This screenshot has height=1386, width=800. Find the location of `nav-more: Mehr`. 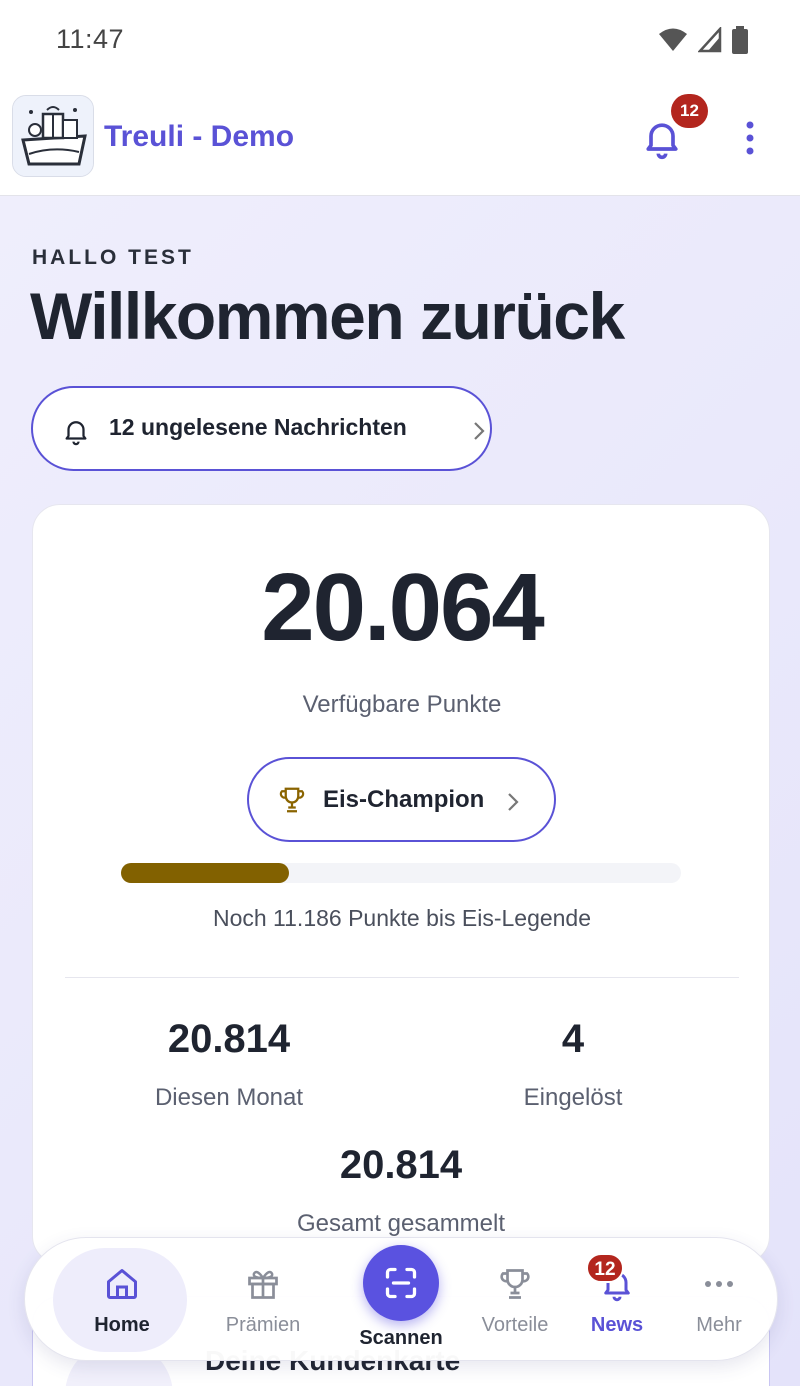

nav-more: Mehr is located at coordinates (719, 1300).